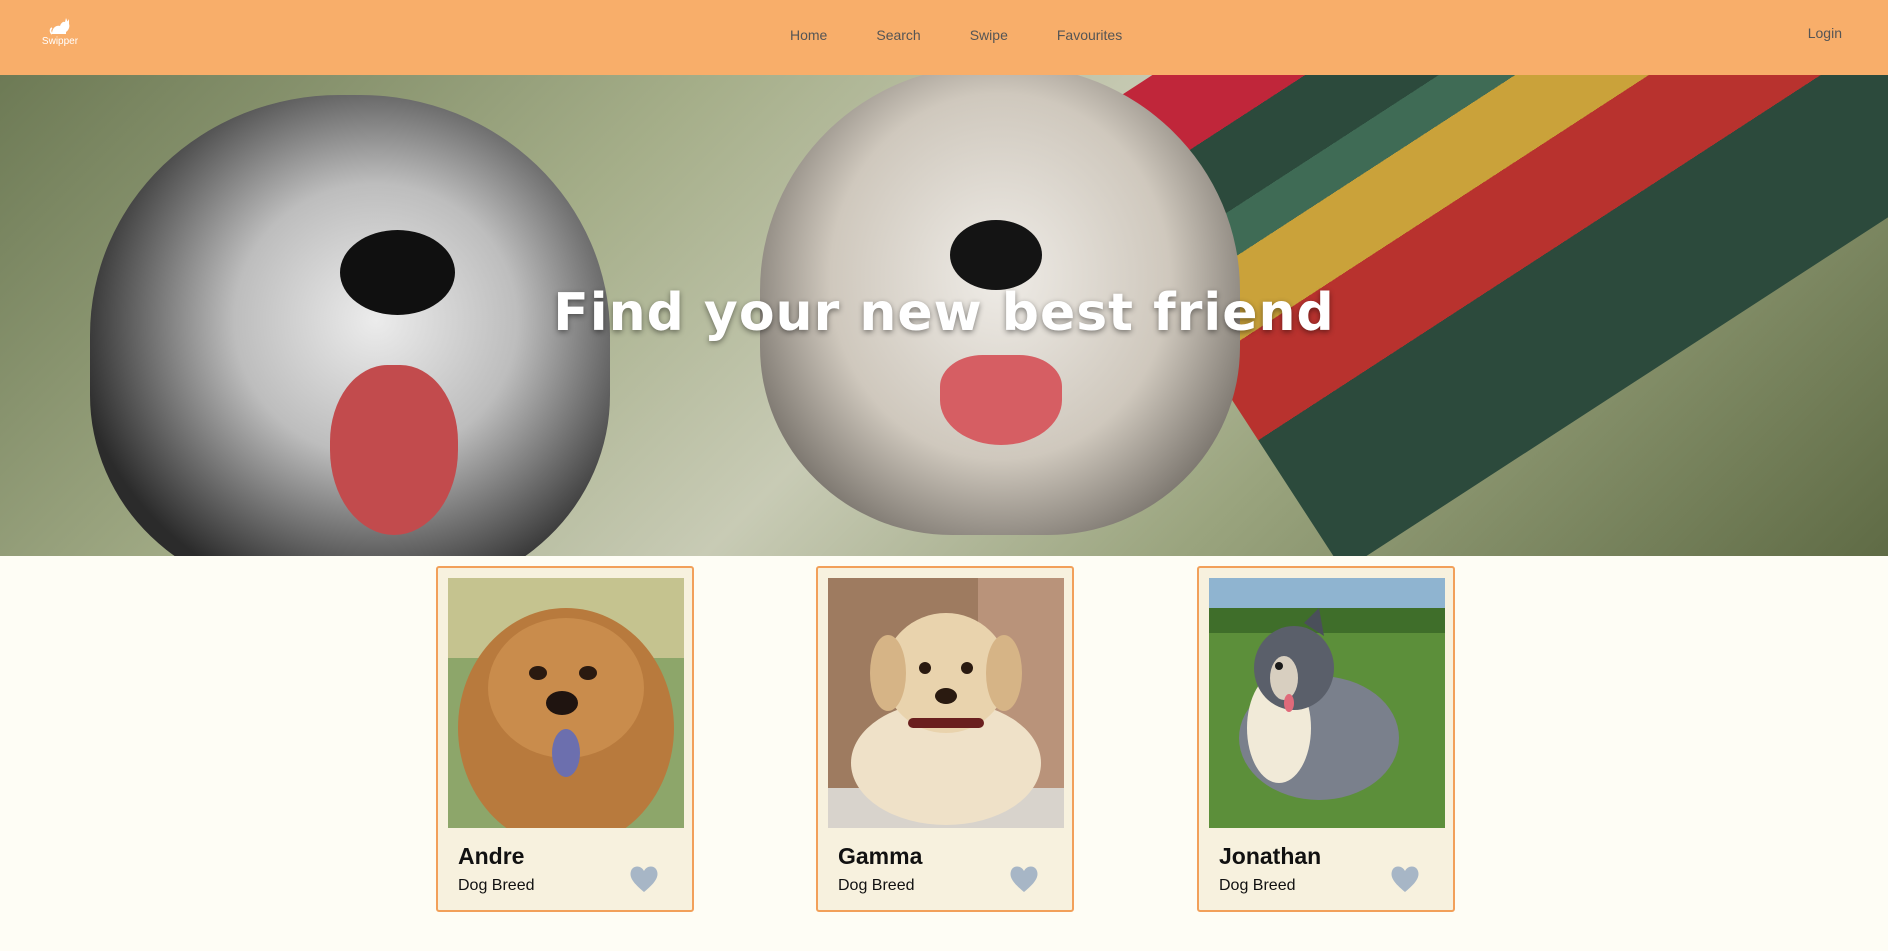 The image size is (1888, 951). What do you see at coordinates (1001, 400) in the screenshot?
I see `hero-dog-right-tongue` at bounding box center [1001, 400].